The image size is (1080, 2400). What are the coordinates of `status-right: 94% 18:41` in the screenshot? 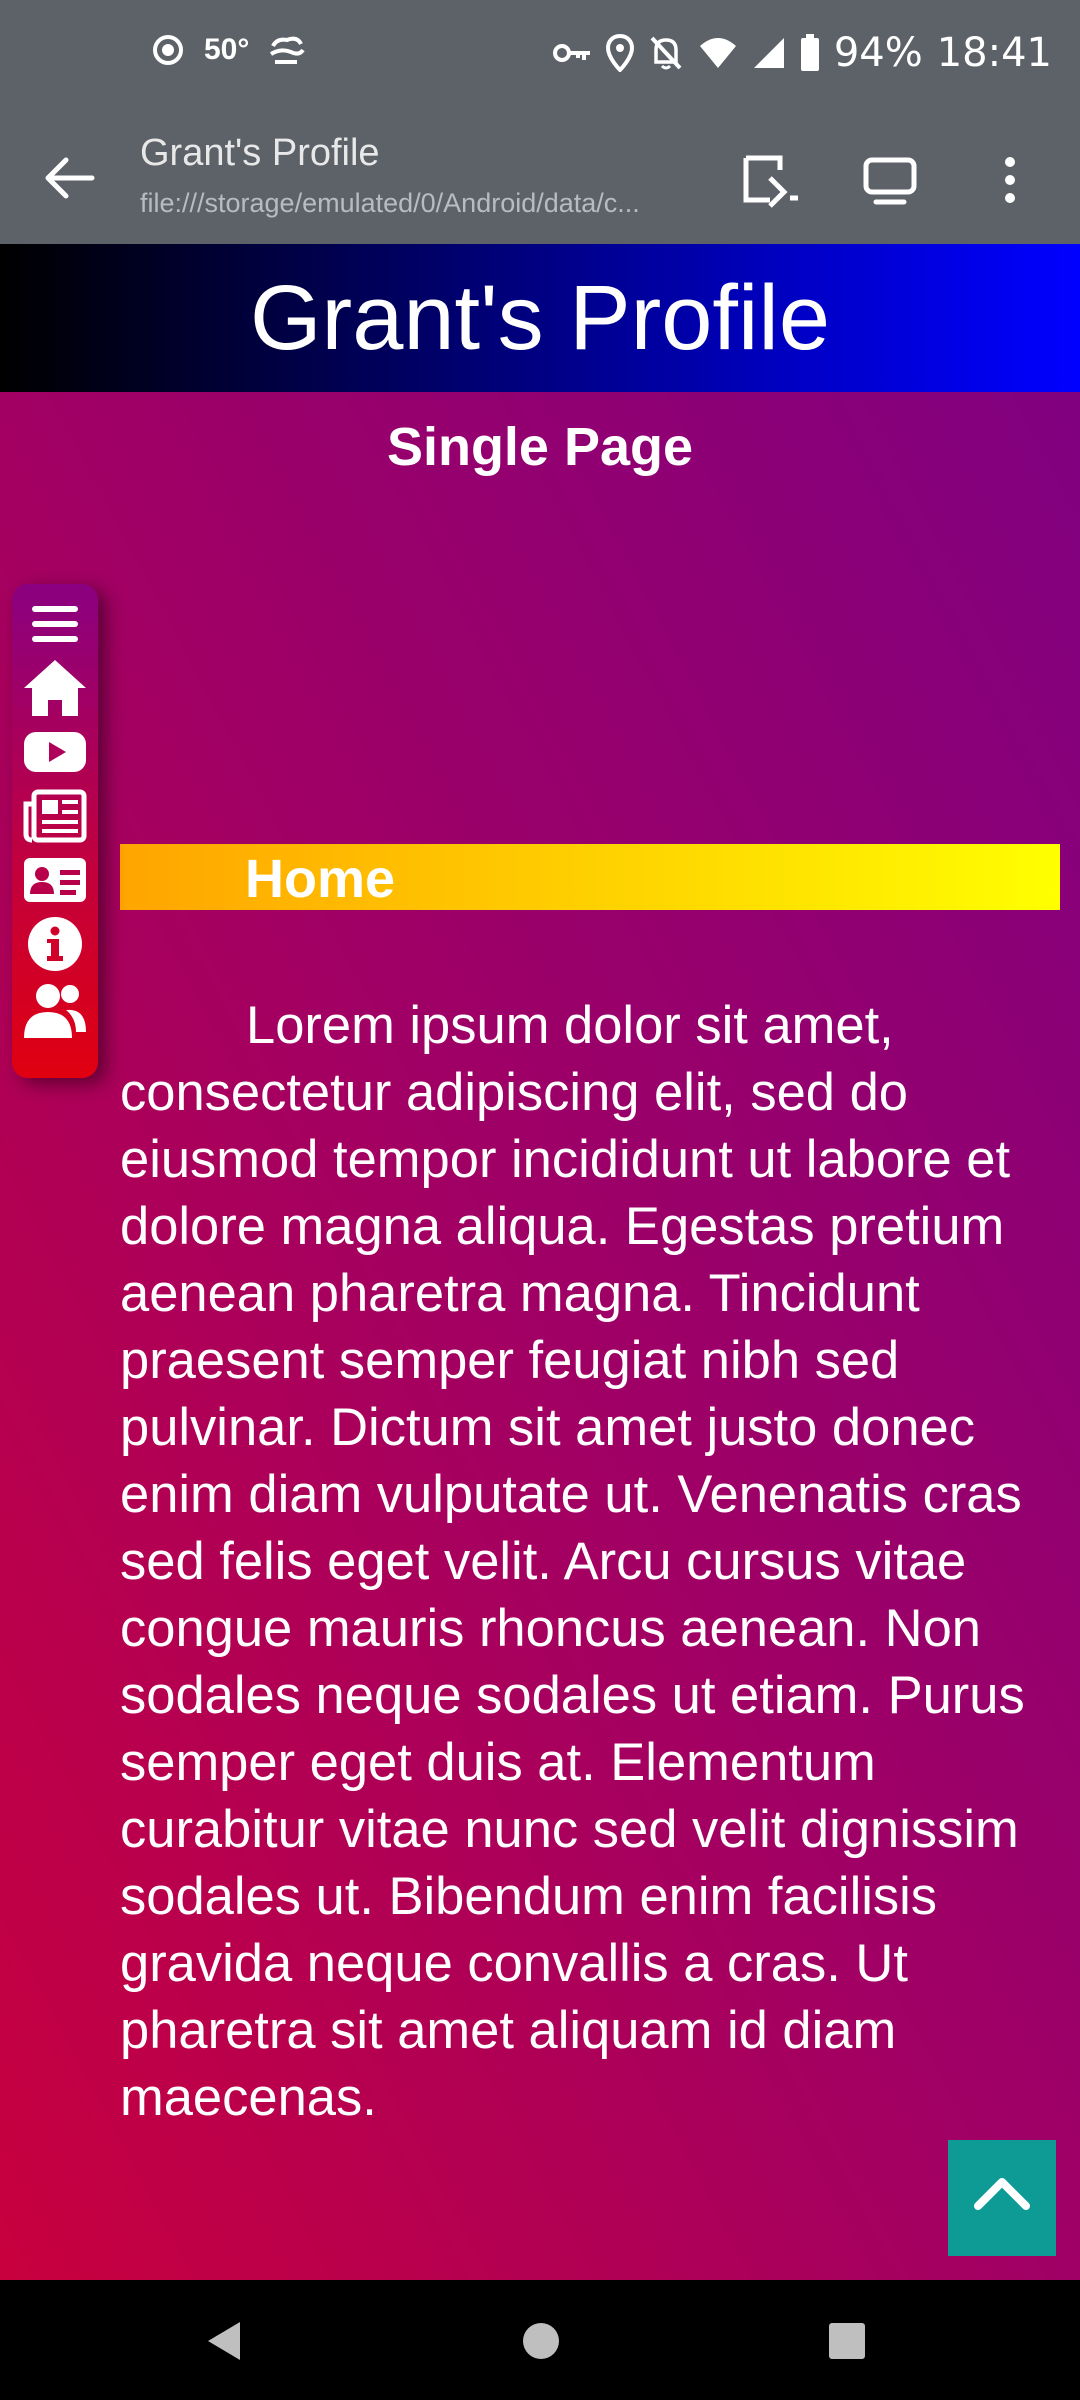 It's located at (802, 53).